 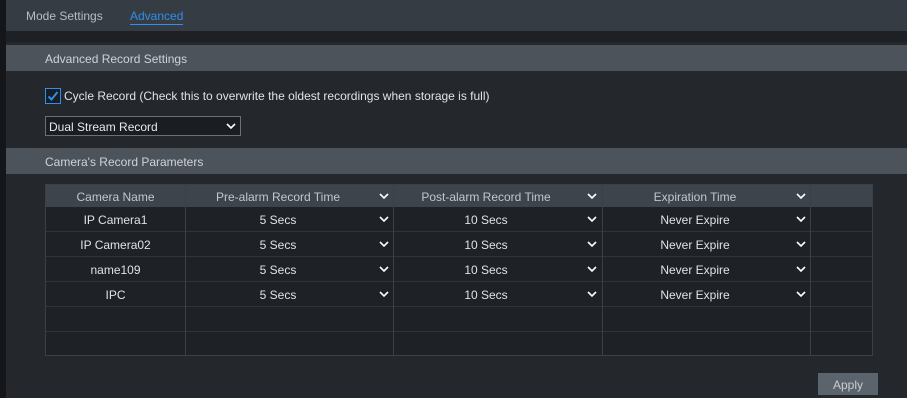 What do you see at coordinates (695, 197) in the screenshot?
I see `header-expiration: Expiration Time` at bounding box center [695, 197].